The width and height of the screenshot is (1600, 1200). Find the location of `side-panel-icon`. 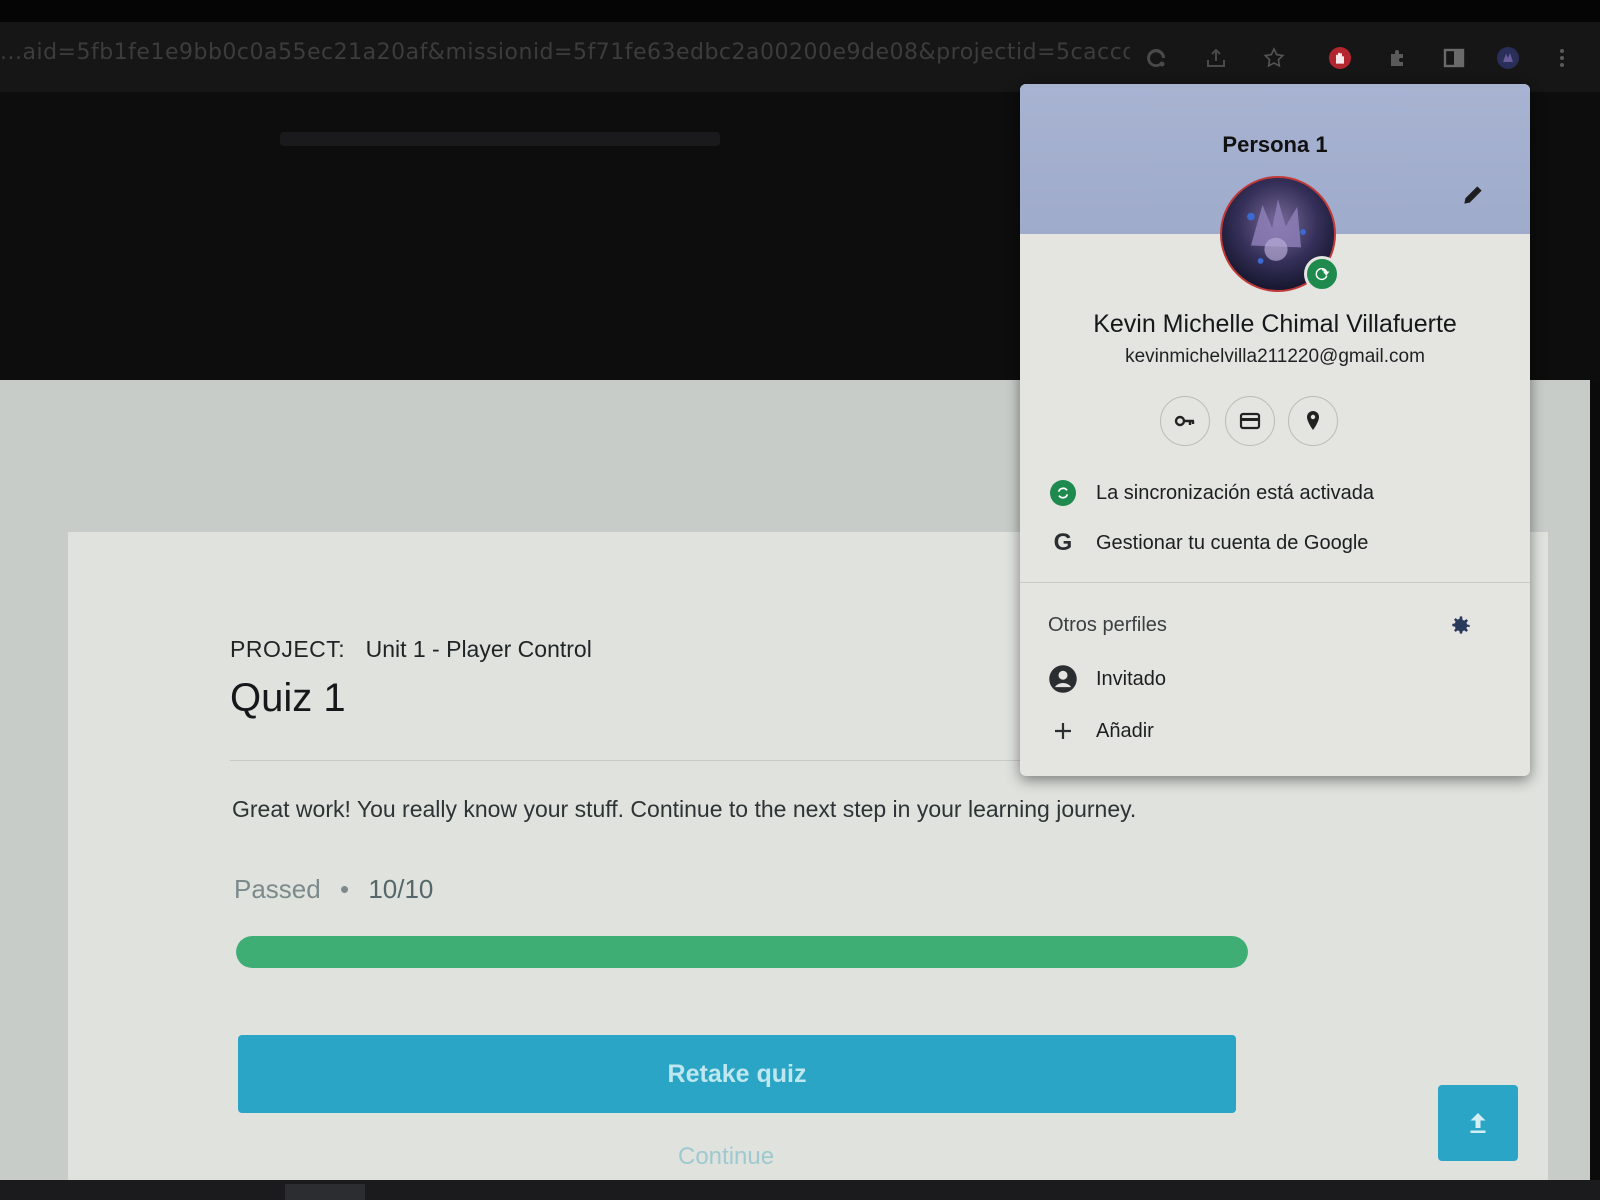

side-panel-icon is located at coordinates (1454, 58).